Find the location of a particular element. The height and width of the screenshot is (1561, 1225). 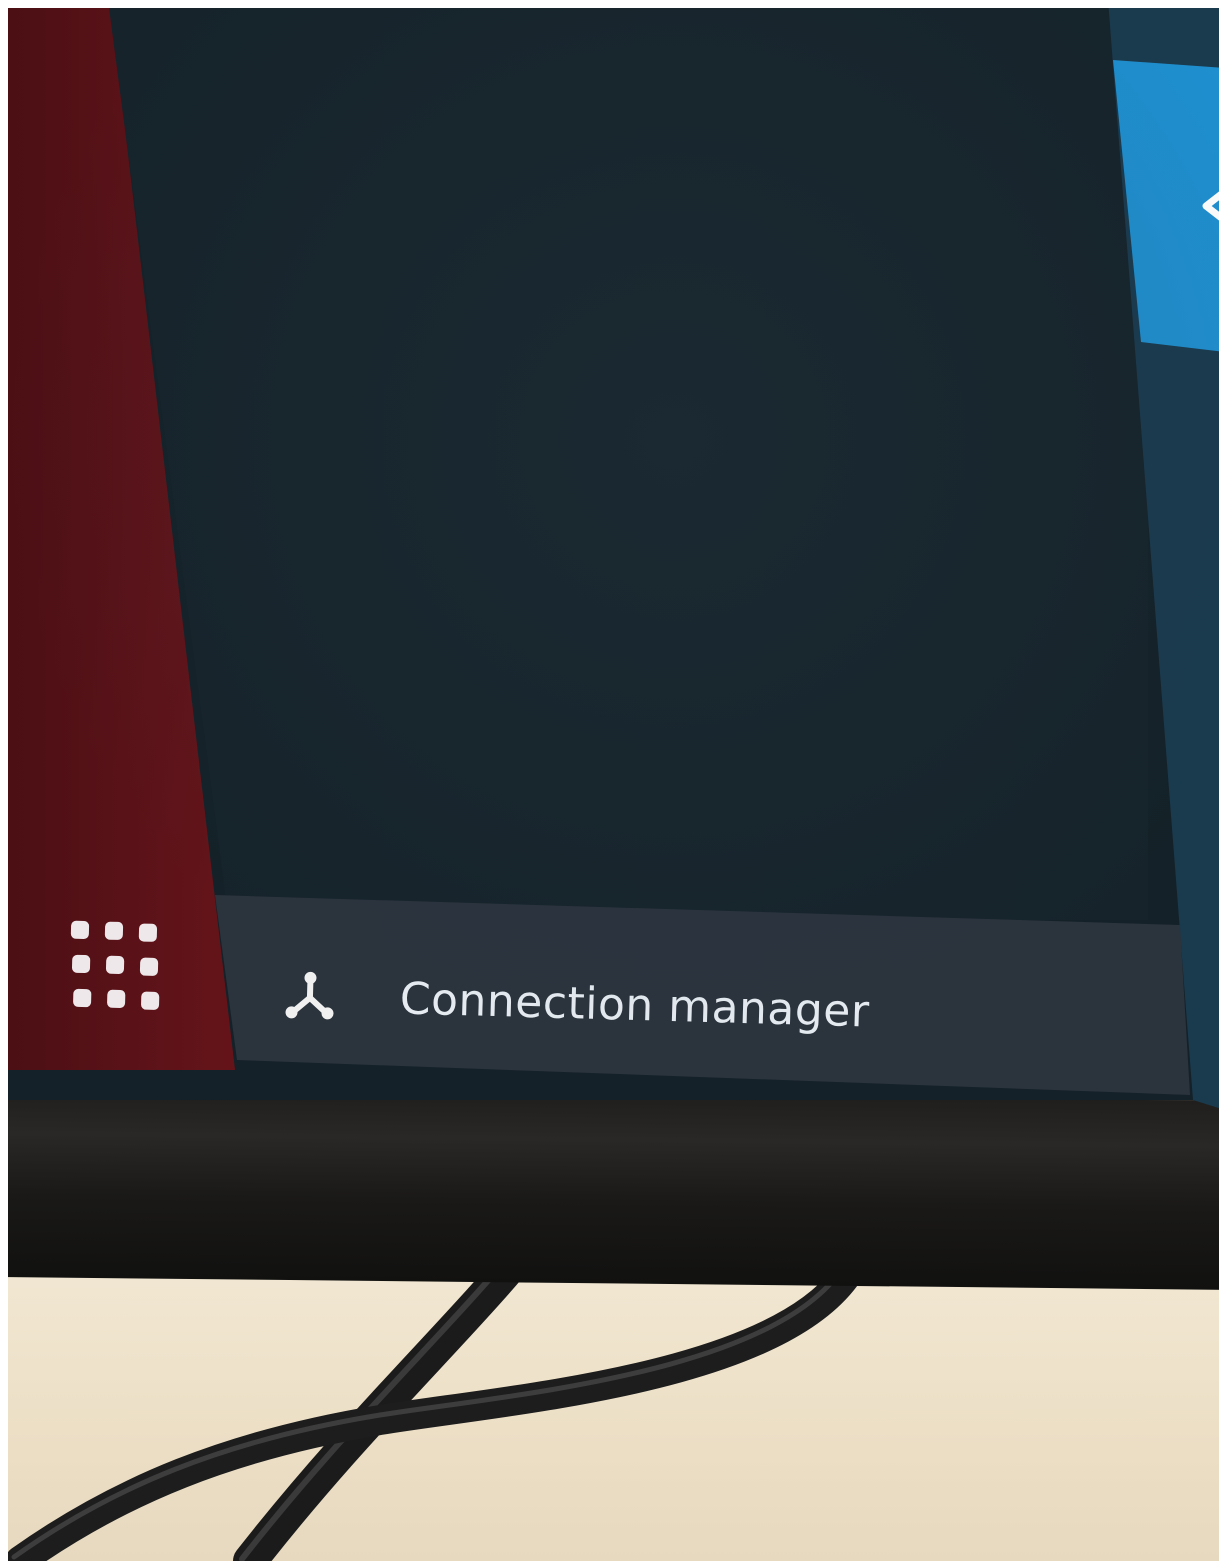

right-panel-button is located at coordinates (1169, 206).